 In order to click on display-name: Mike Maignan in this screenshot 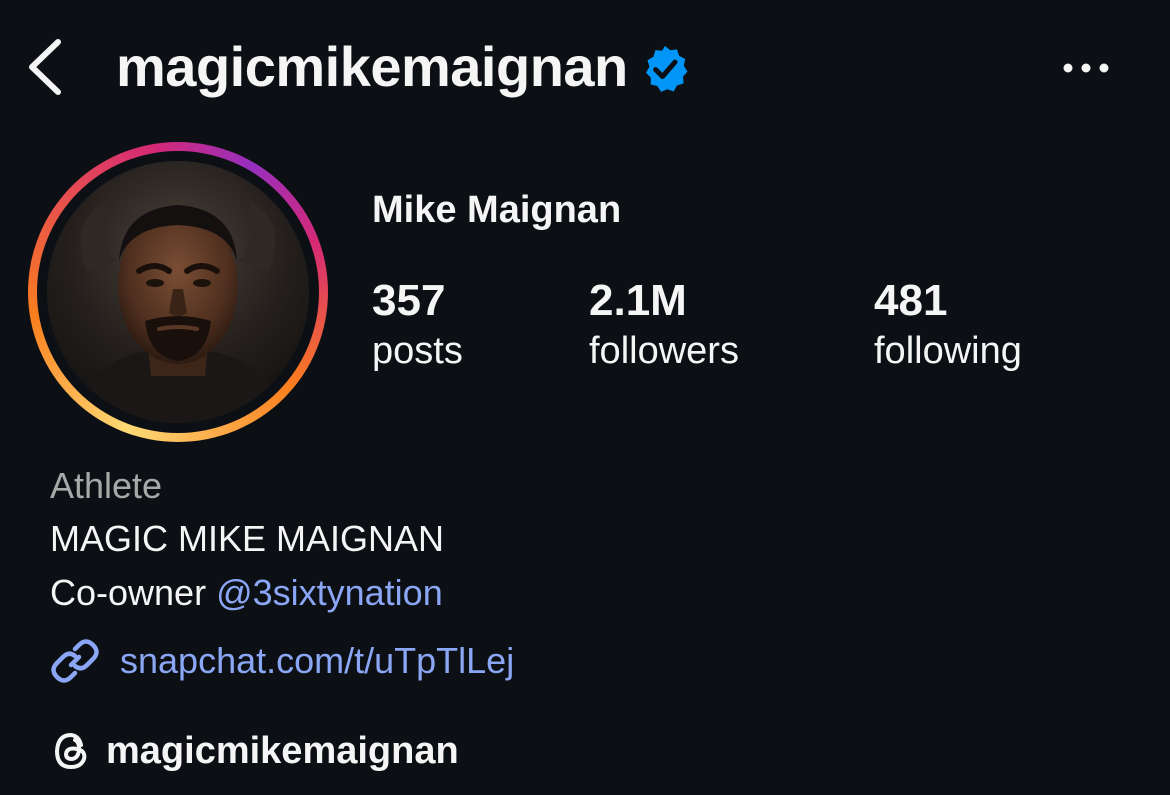, I will do `click(497, 210)`.